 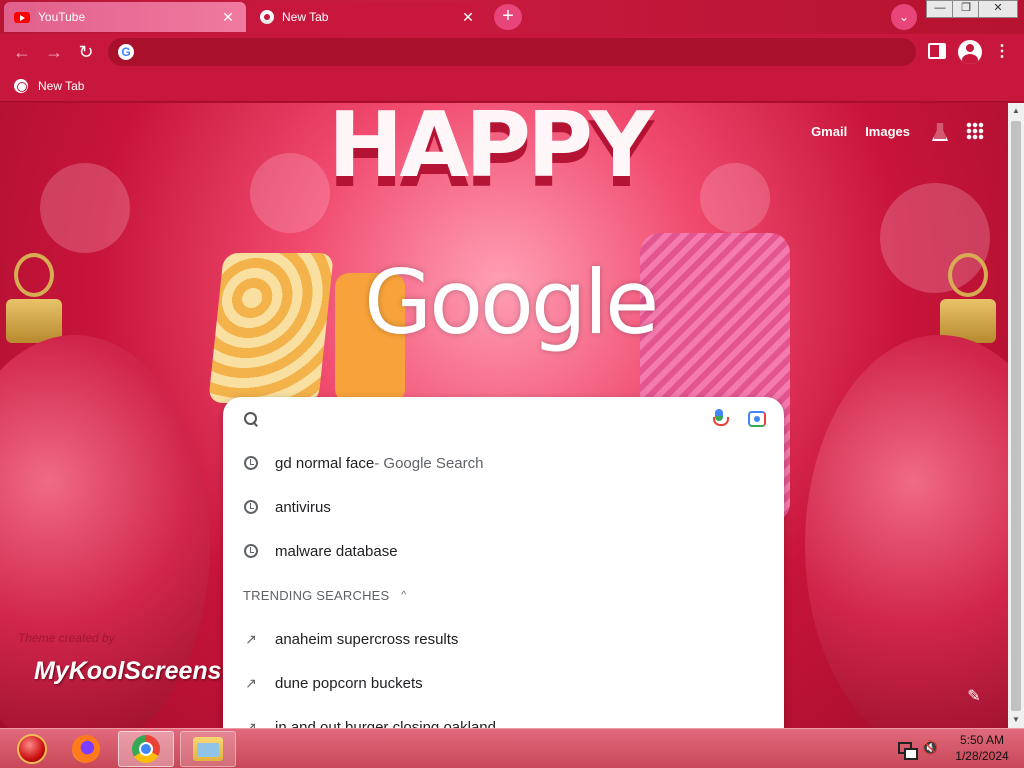 What do you see at coordinates (508, 17) in the screenshot?
I see `new-tab-button: +` at bounding box center [508, 17].